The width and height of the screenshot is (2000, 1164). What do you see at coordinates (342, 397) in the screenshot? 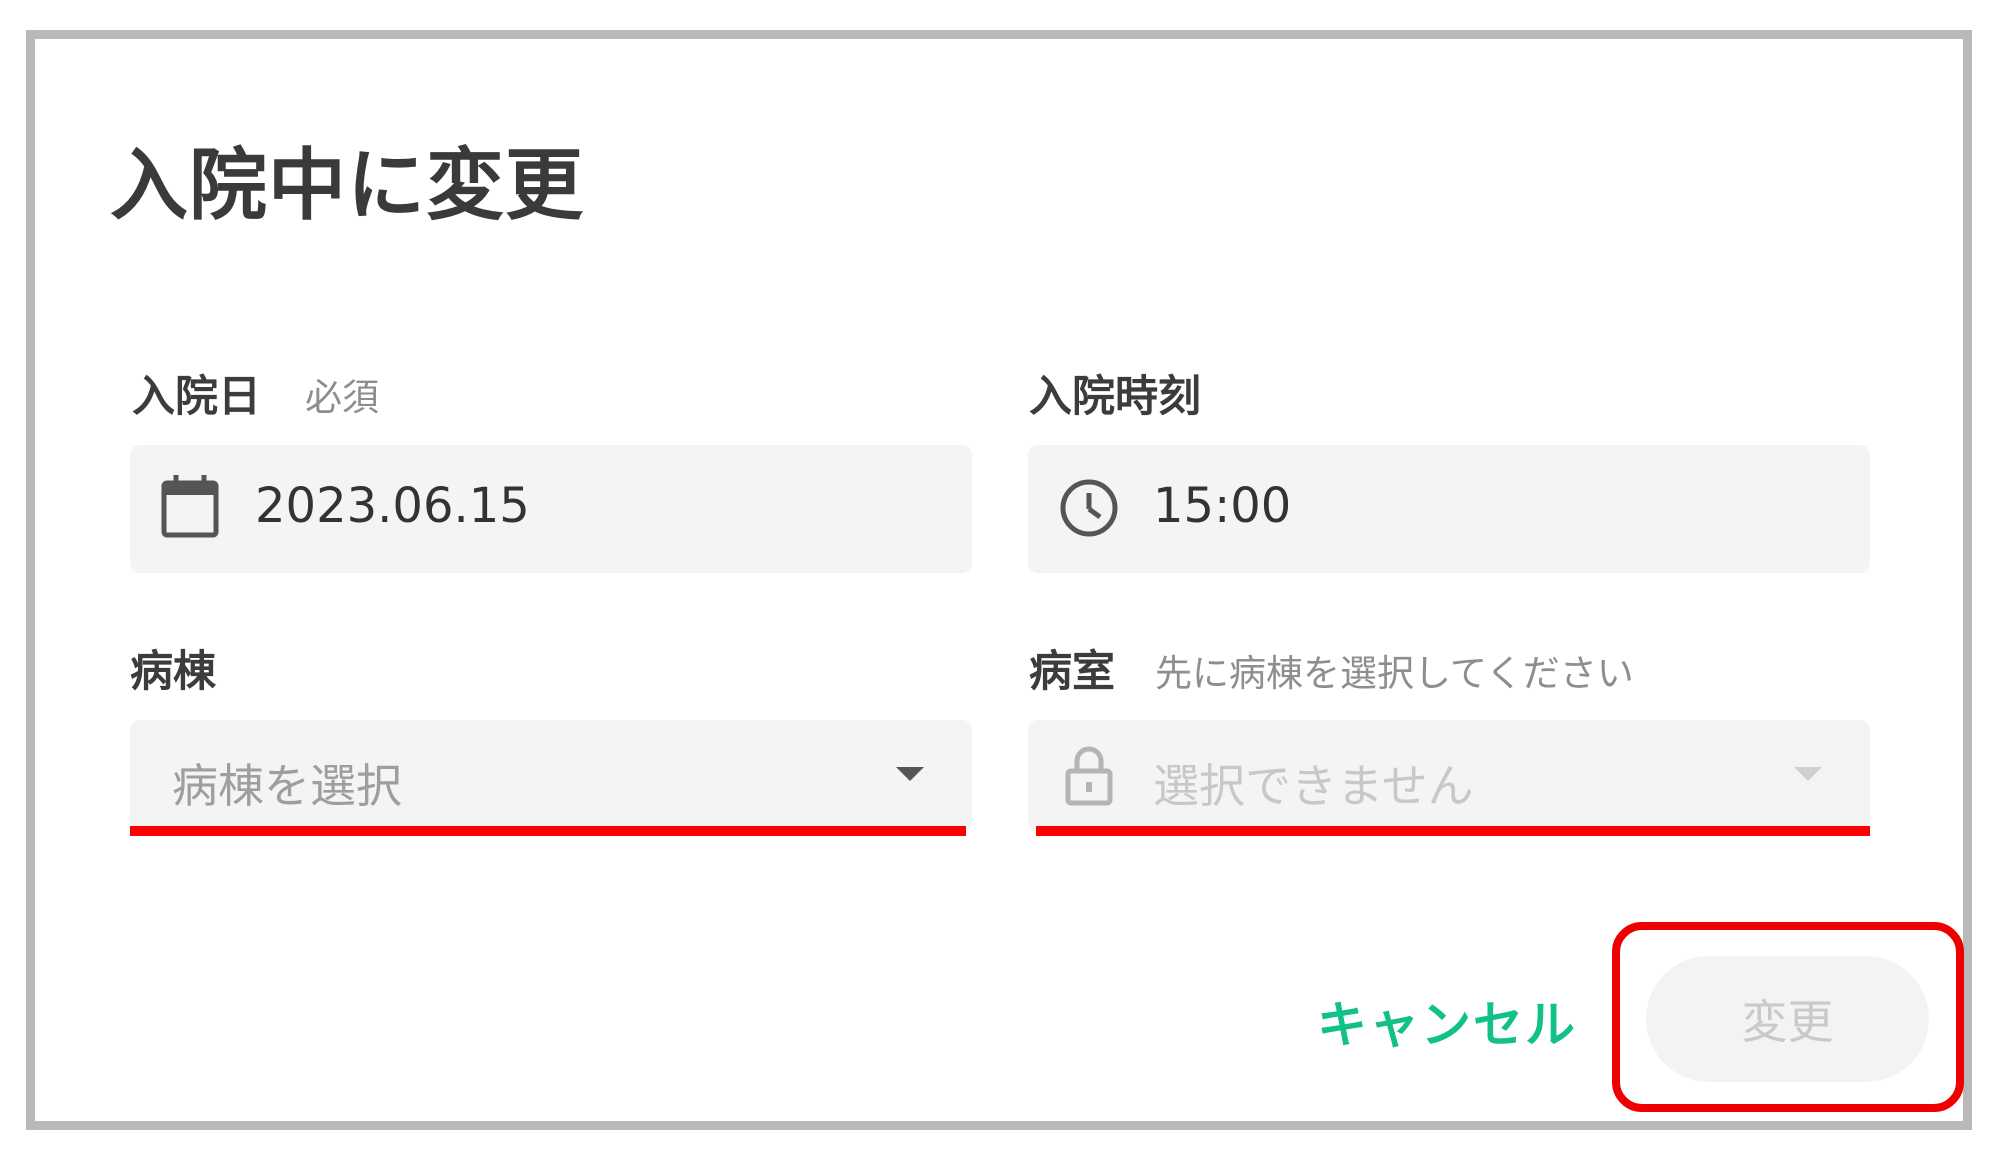
I see `required-badge: 必須` at bounding box center [342, 397].